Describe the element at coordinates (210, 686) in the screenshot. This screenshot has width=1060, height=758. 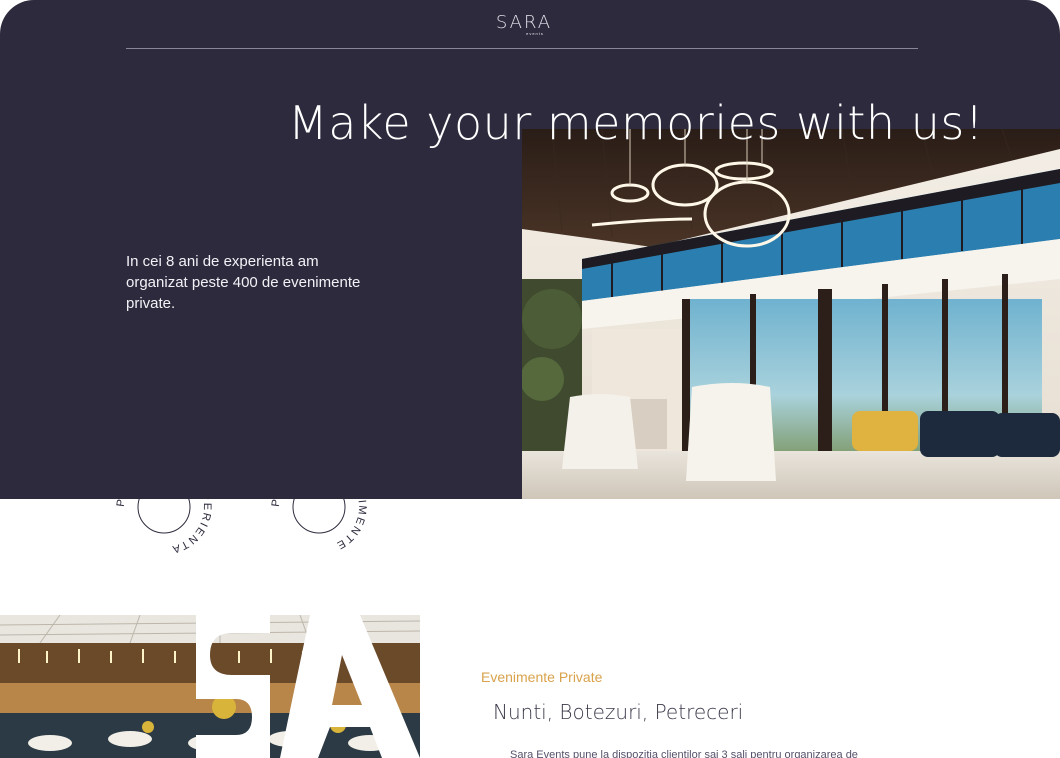
I see `ballroom-photo-masked` at that location.